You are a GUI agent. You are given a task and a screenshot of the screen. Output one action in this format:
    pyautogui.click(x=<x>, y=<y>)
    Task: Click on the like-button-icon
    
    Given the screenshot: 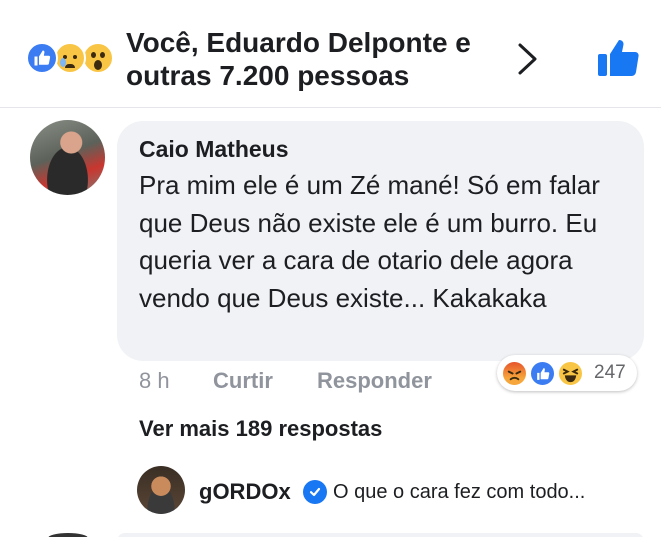 What is the action you would take?
    pyautogui.click(x=618, y=58)
    